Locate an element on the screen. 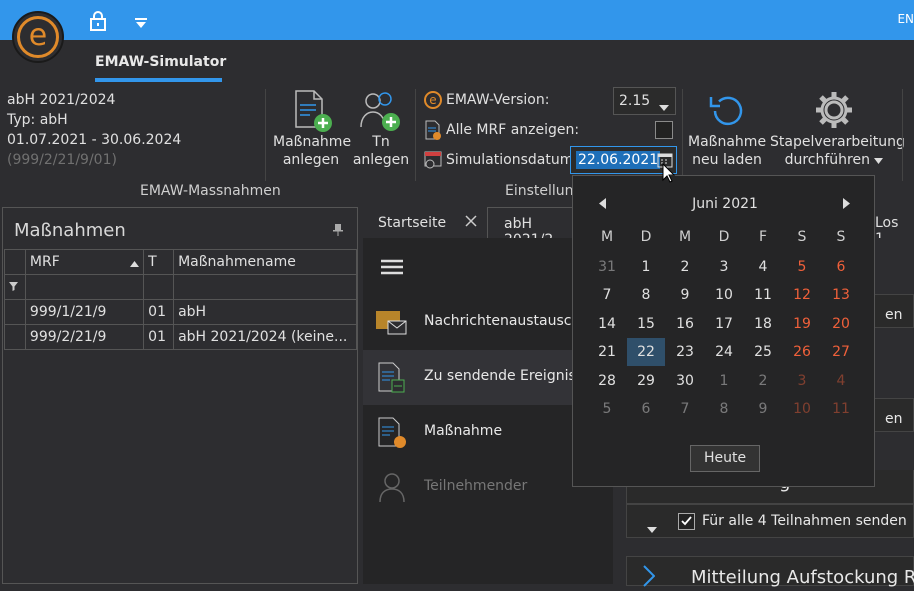 The height and width of the screenshot is (591, 914). calendar-month: Juni 2021 is located at coordinates (725, 204).